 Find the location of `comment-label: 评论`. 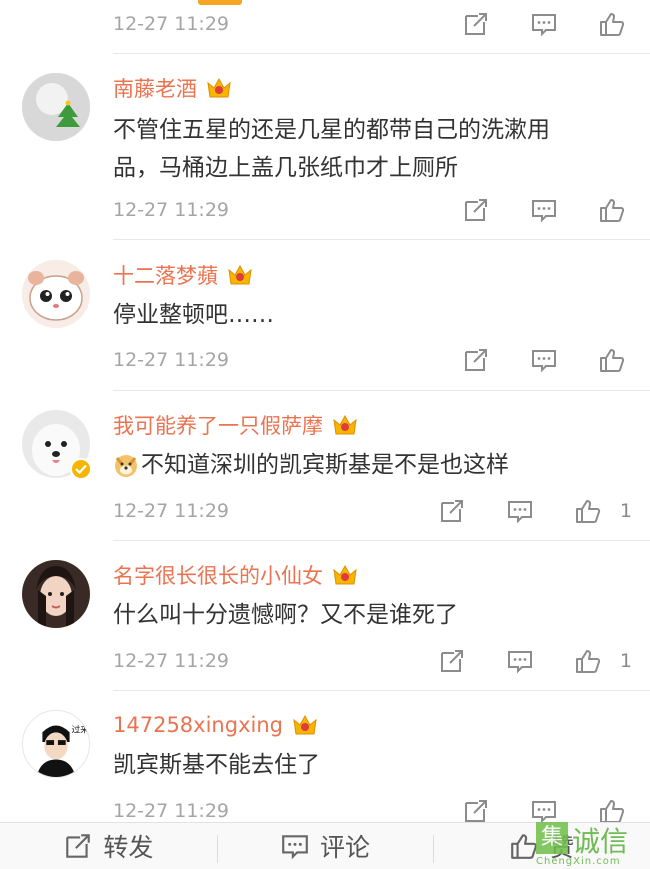

comment-label: 评论 is located at coordinates (345, 847).